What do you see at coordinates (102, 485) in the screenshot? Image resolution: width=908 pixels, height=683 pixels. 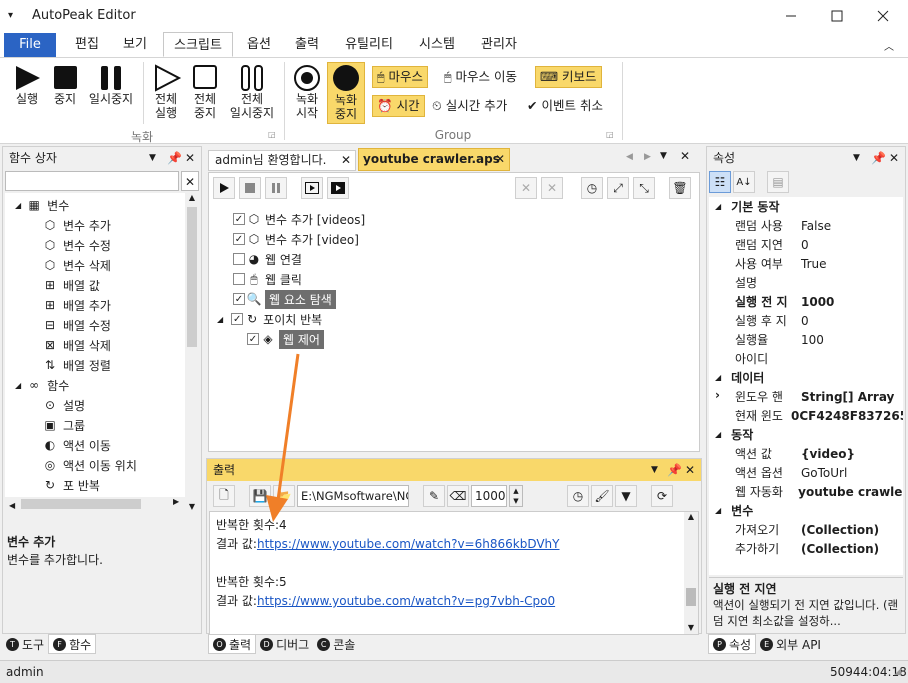 I see `toolbox-item: ↻ 포 반복` at bounding box center [102, 485].